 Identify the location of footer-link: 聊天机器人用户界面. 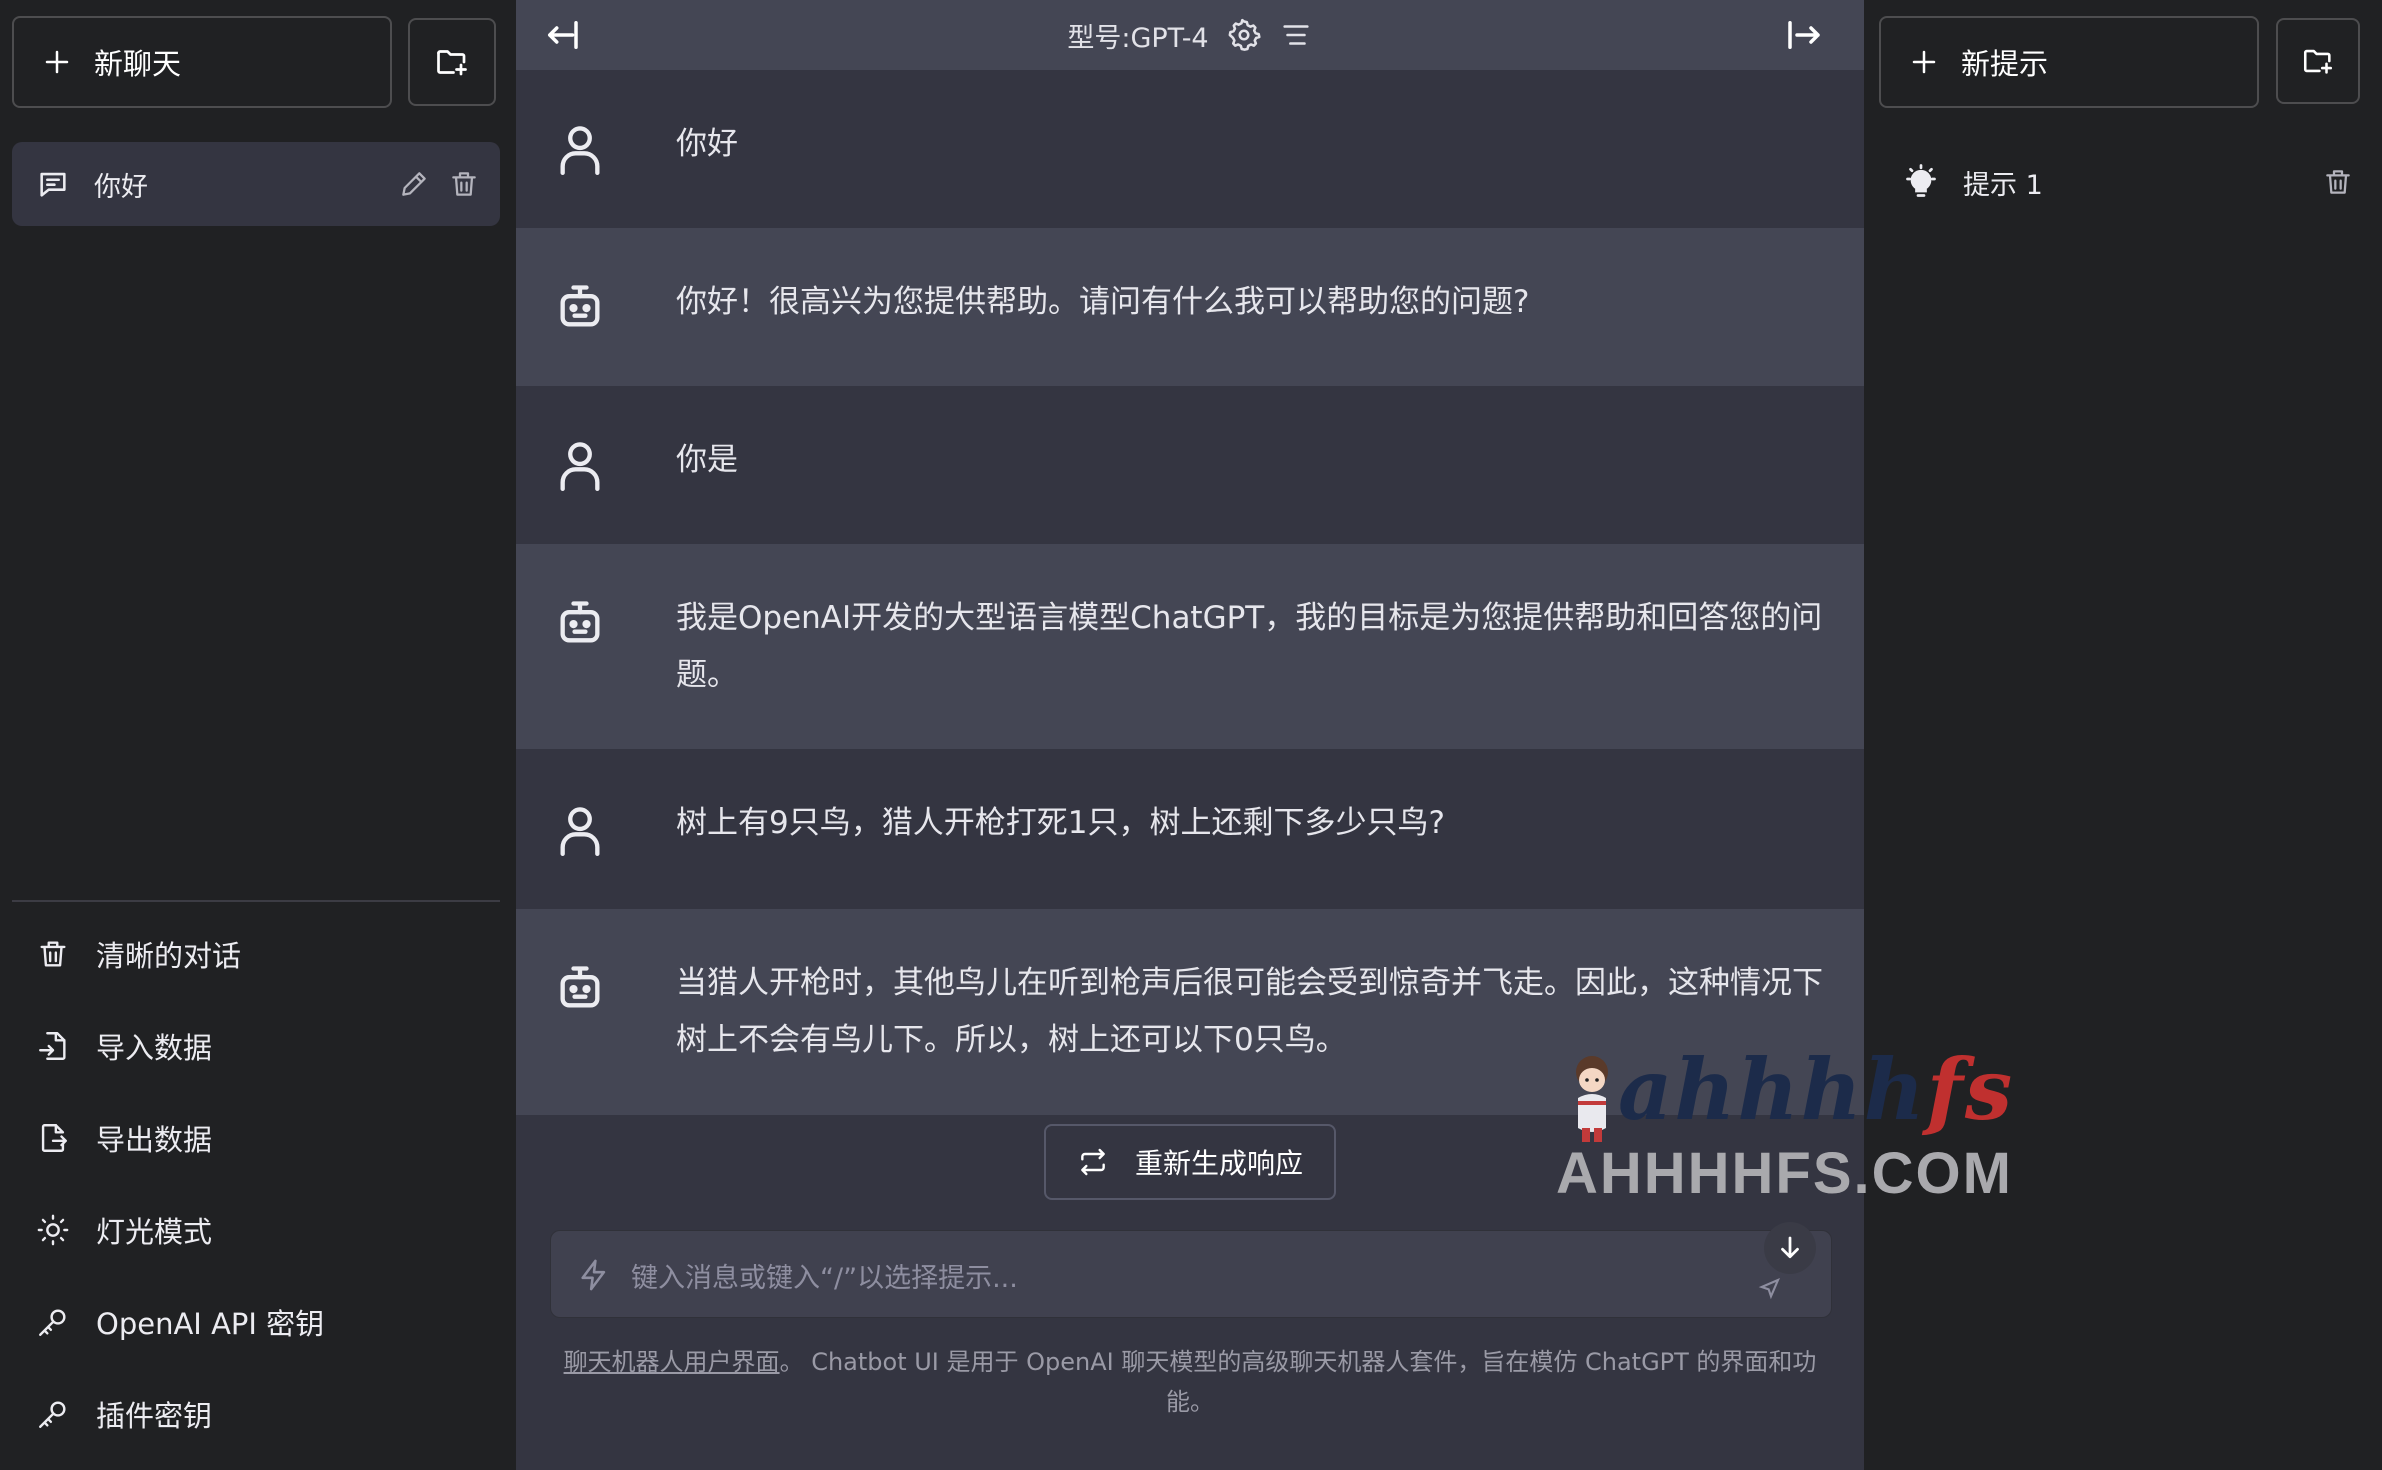
(672, 1362).